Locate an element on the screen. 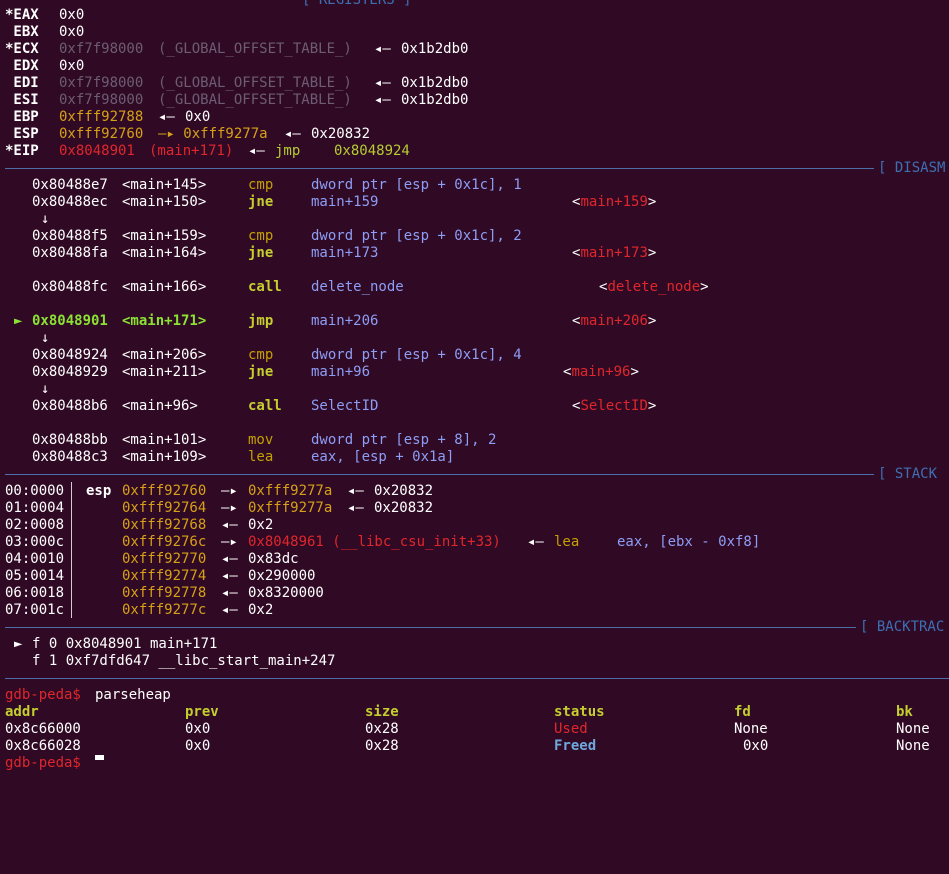 This screenshot has width=949, height=874. jump-target-ref: main+96 is located at coordinates (601, 372).